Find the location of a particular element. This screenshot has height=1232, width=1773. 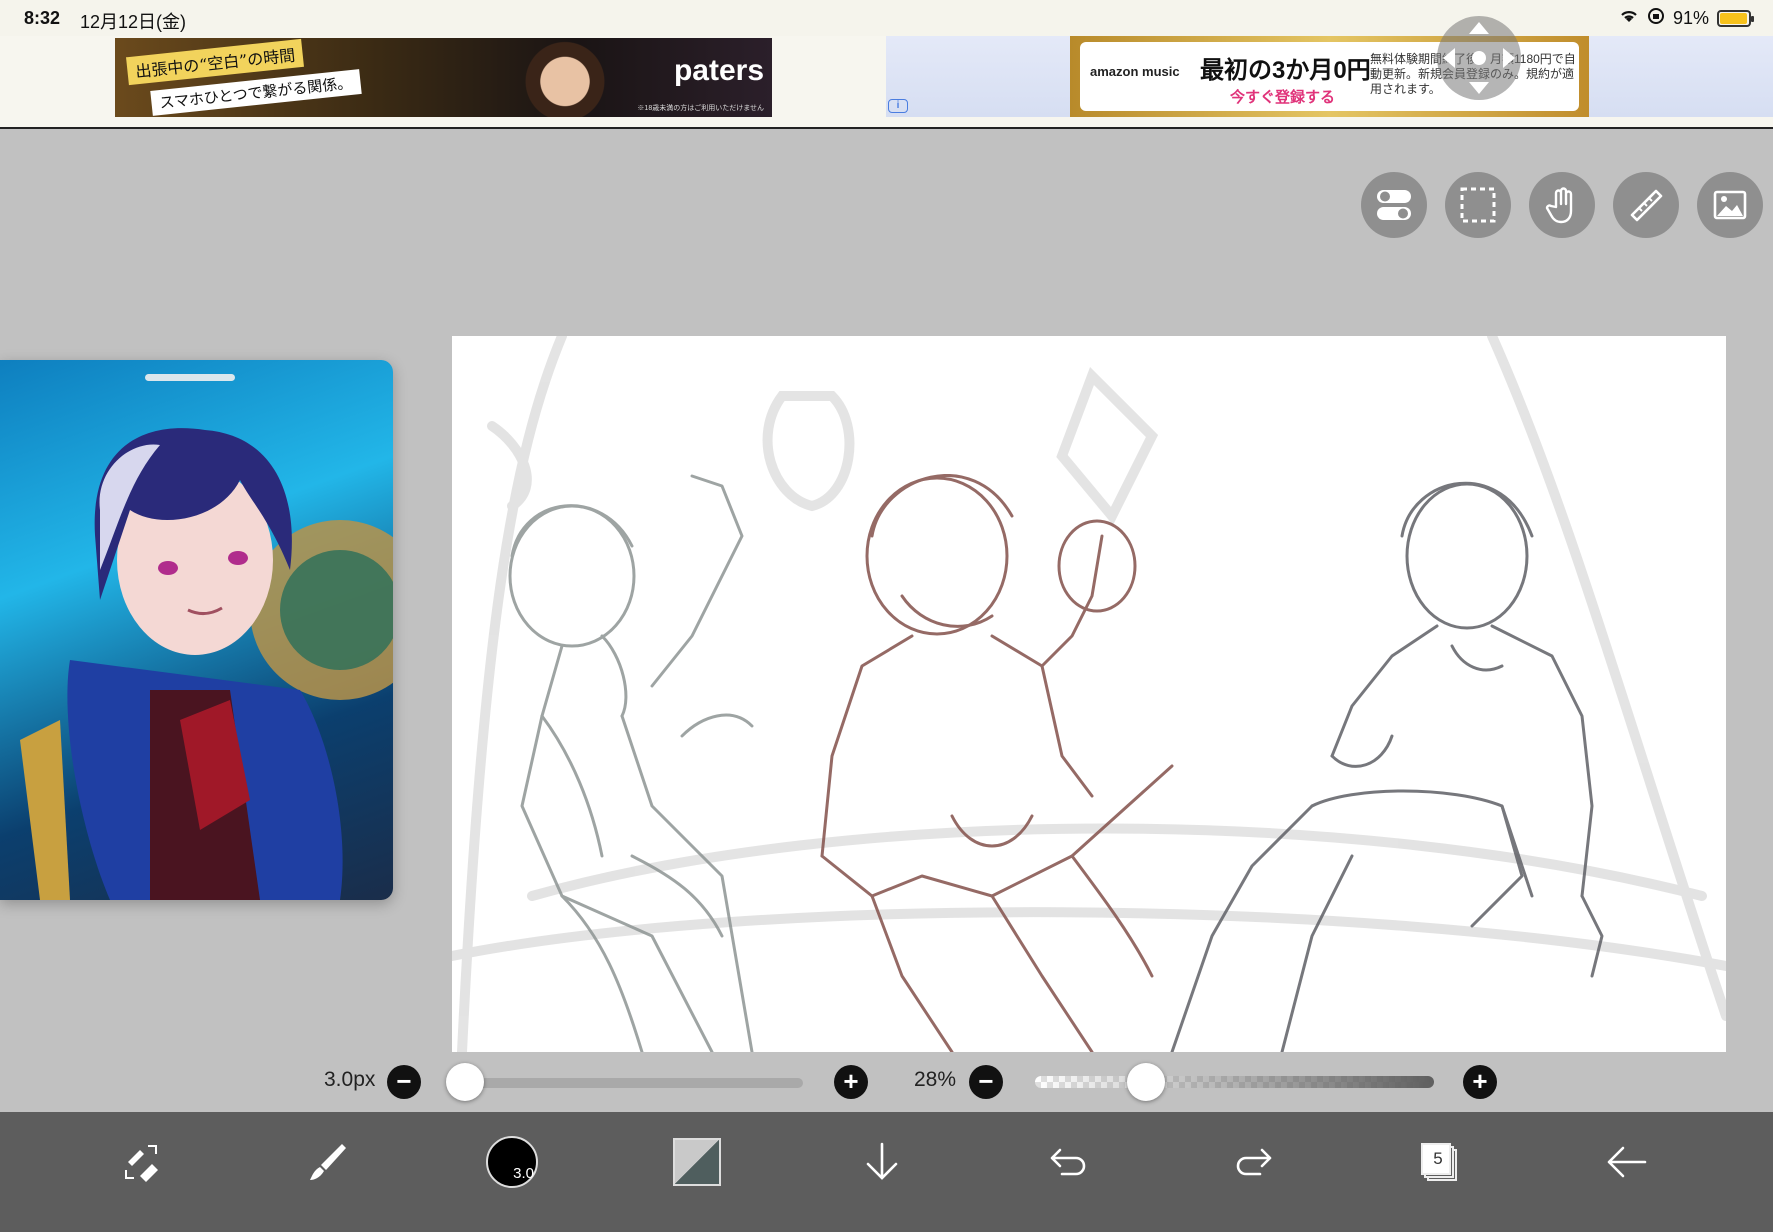

back-button is located at coordinates (1627, 1162).